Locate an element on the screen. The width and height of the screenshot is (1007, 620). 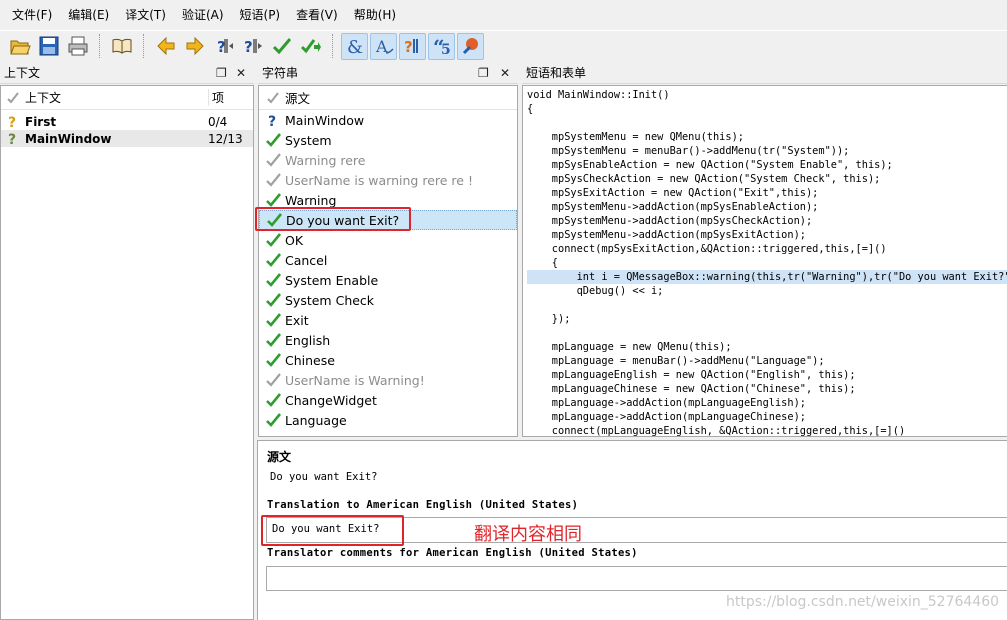
menu-file: 文件(F) is located at coordinates (32, 15).